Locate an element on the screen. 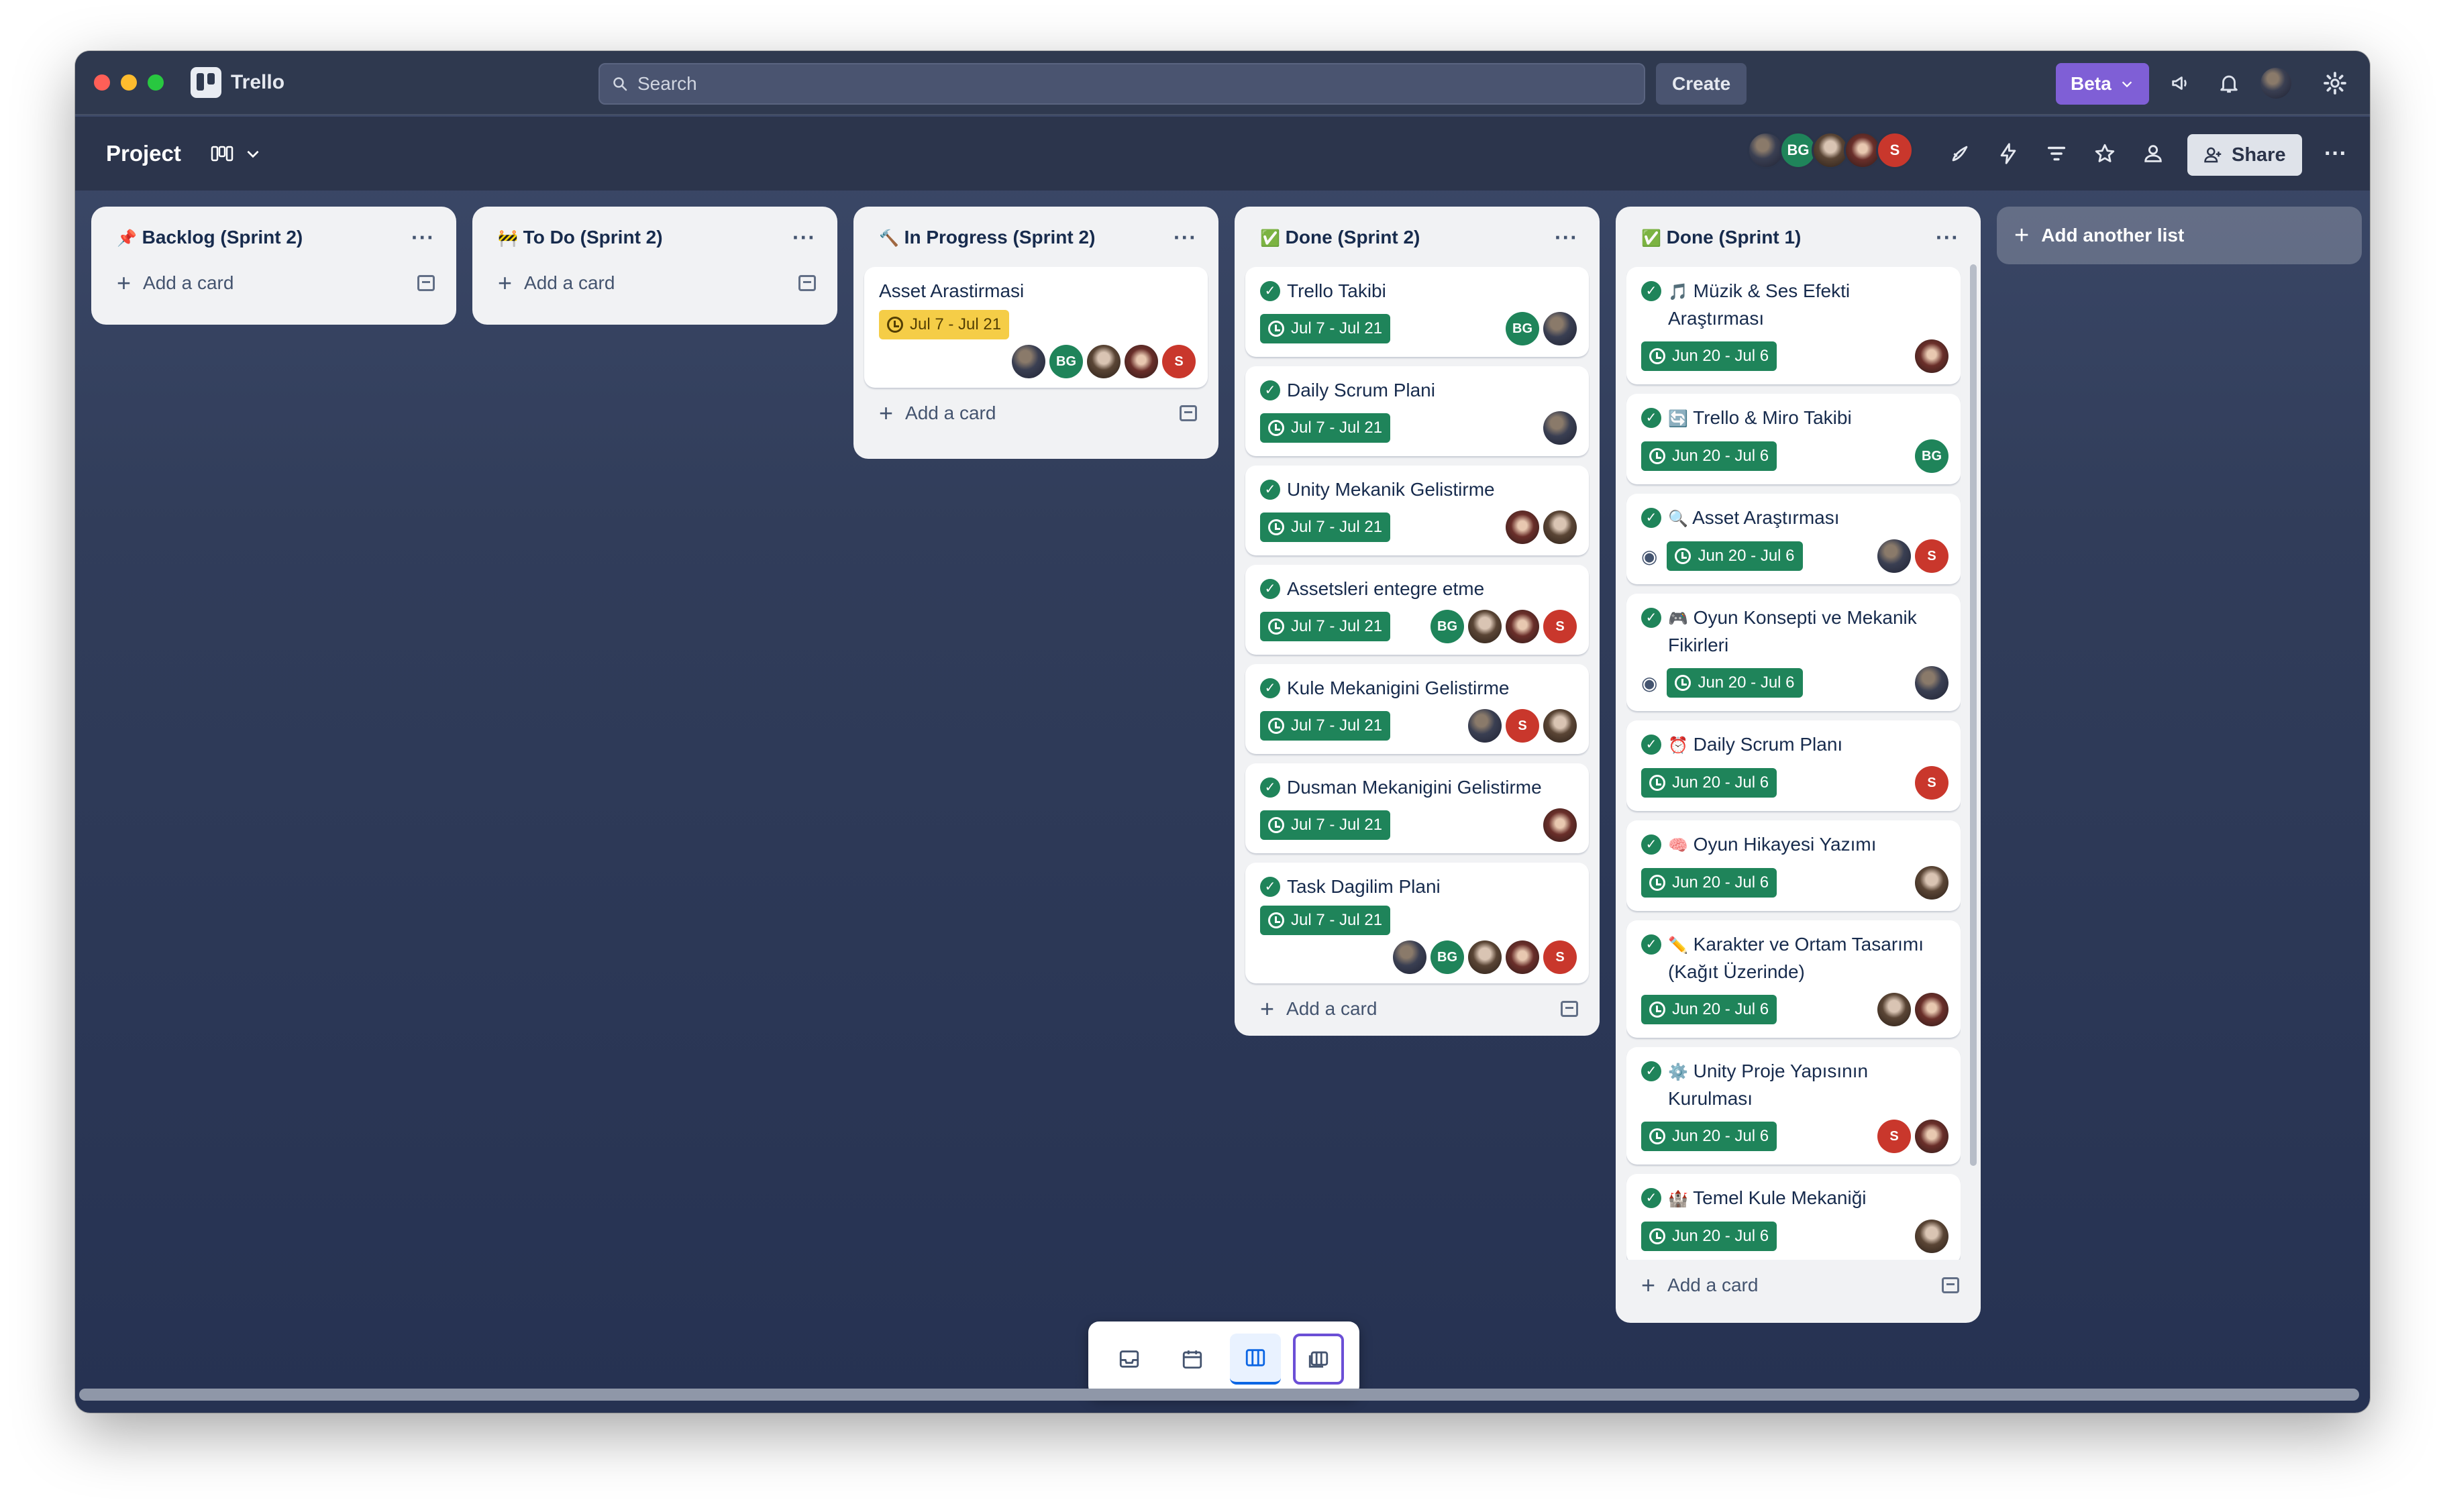 This screenshot has height=1512, width=2445. search-input: Search is located at coordinates (1122, 84).